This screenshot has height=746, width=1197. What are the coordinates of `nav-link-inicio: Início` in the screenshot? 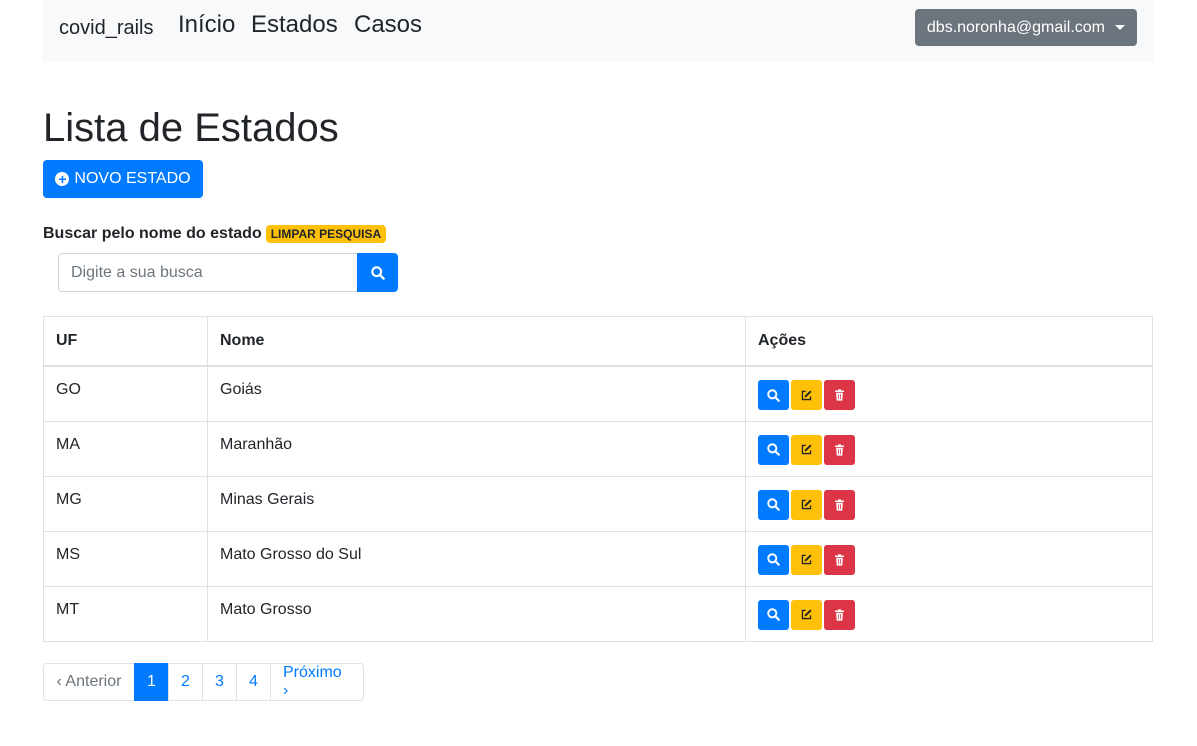 It's located at (206, 25).